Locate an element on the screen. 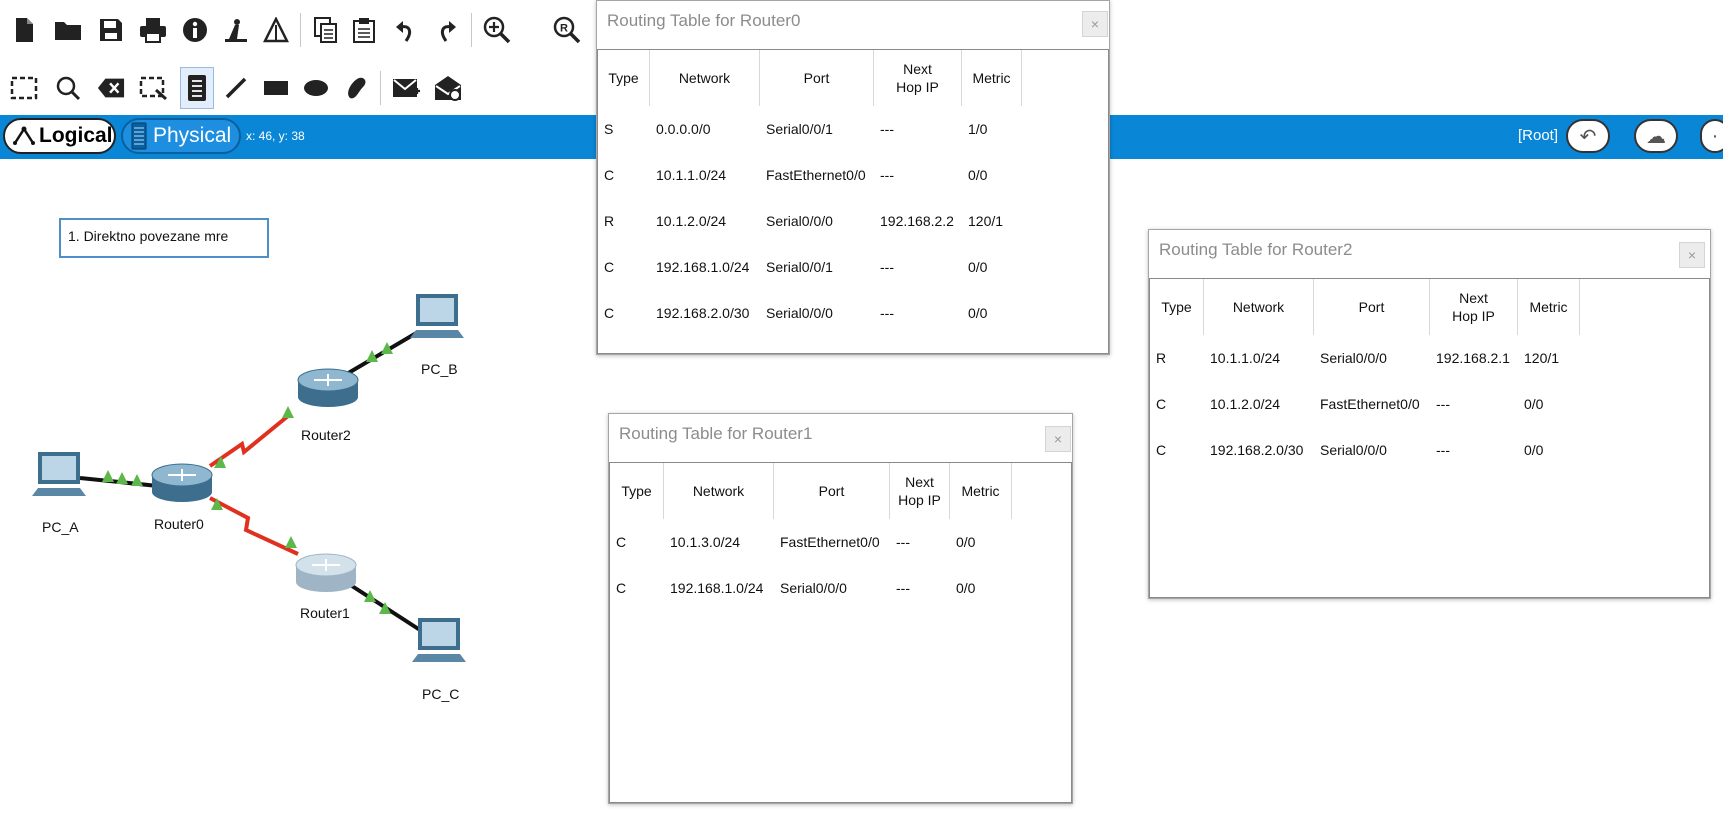 This screenshot has height=814, width=1723. pc-b-label: PC_B is located at coordinates (439, 369).